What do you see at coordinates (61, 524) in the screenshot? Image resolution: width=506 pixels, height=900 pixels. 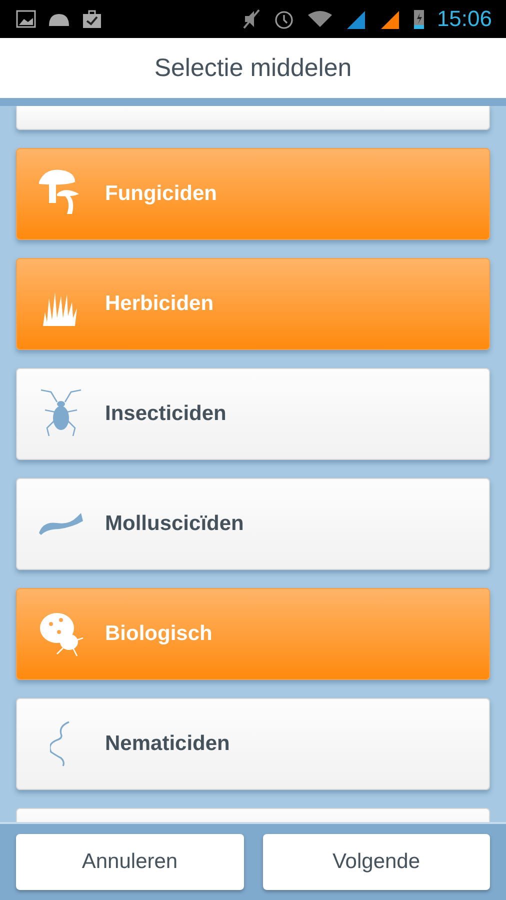 I see `slug-icon` at bounding box center [61, 524].